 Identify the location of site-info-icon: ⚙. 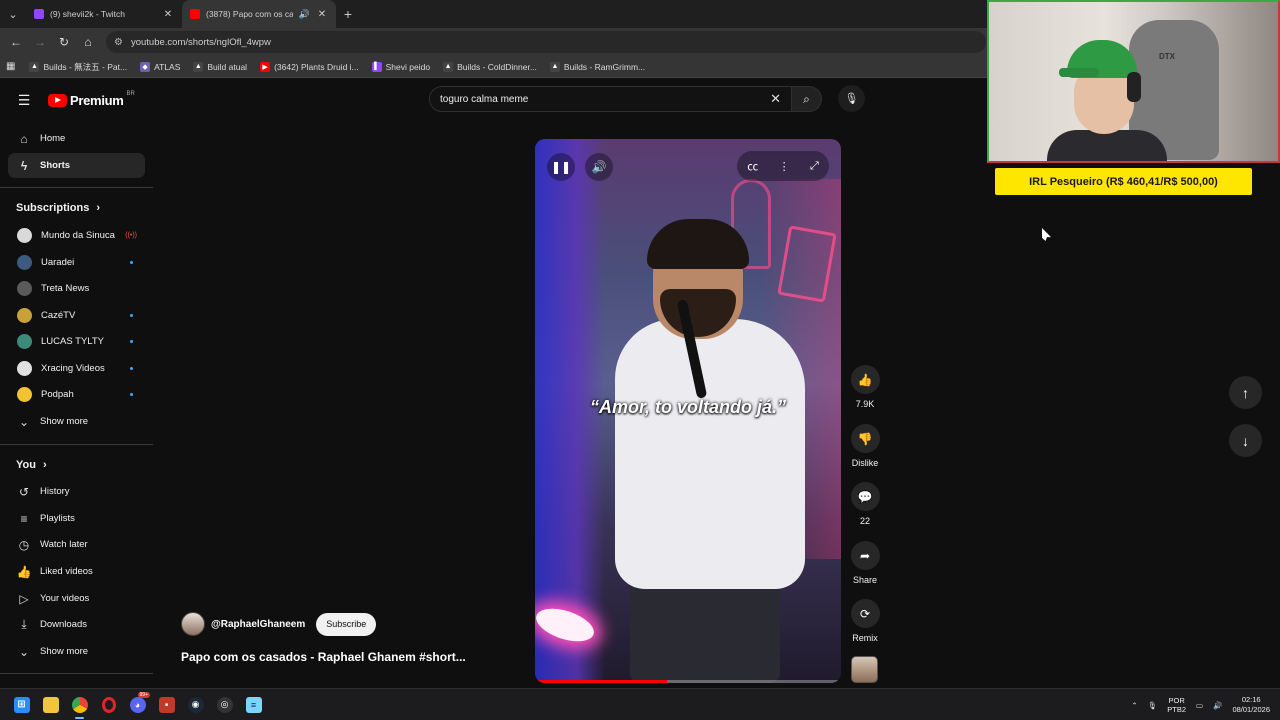
(118, 42).